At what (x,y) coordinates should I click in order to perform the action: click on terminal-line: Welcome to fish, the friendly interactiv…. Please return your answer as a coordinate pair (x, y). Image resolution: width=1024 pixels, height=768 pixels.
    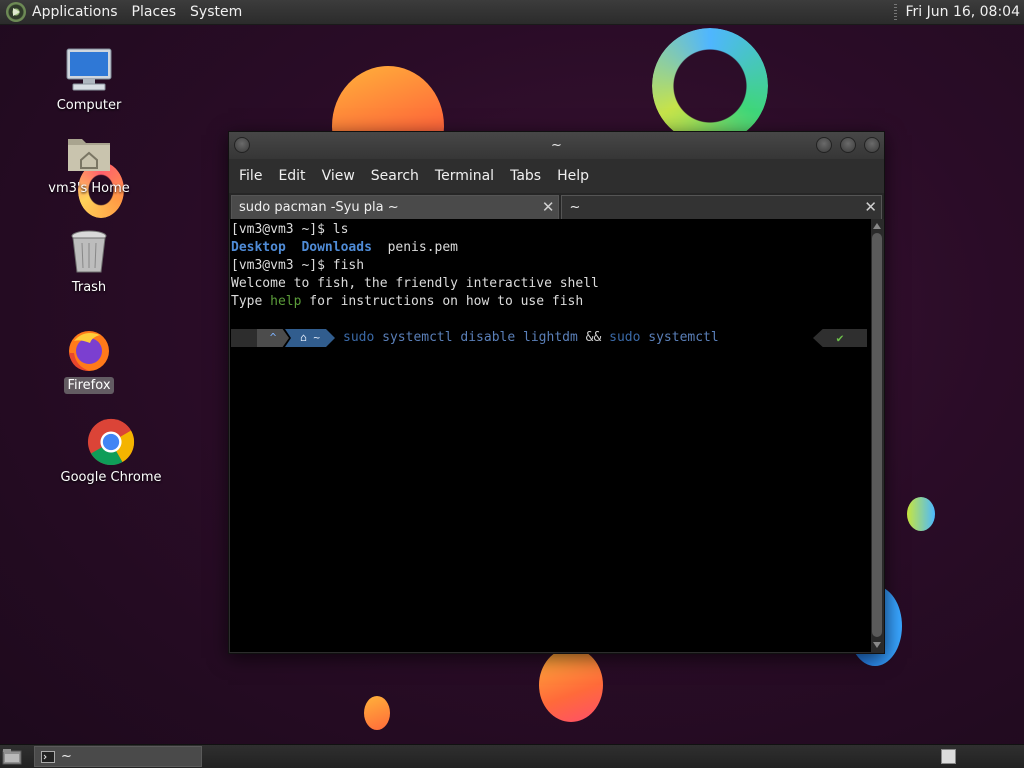
    Looking at the image, I should click on (415, 283).